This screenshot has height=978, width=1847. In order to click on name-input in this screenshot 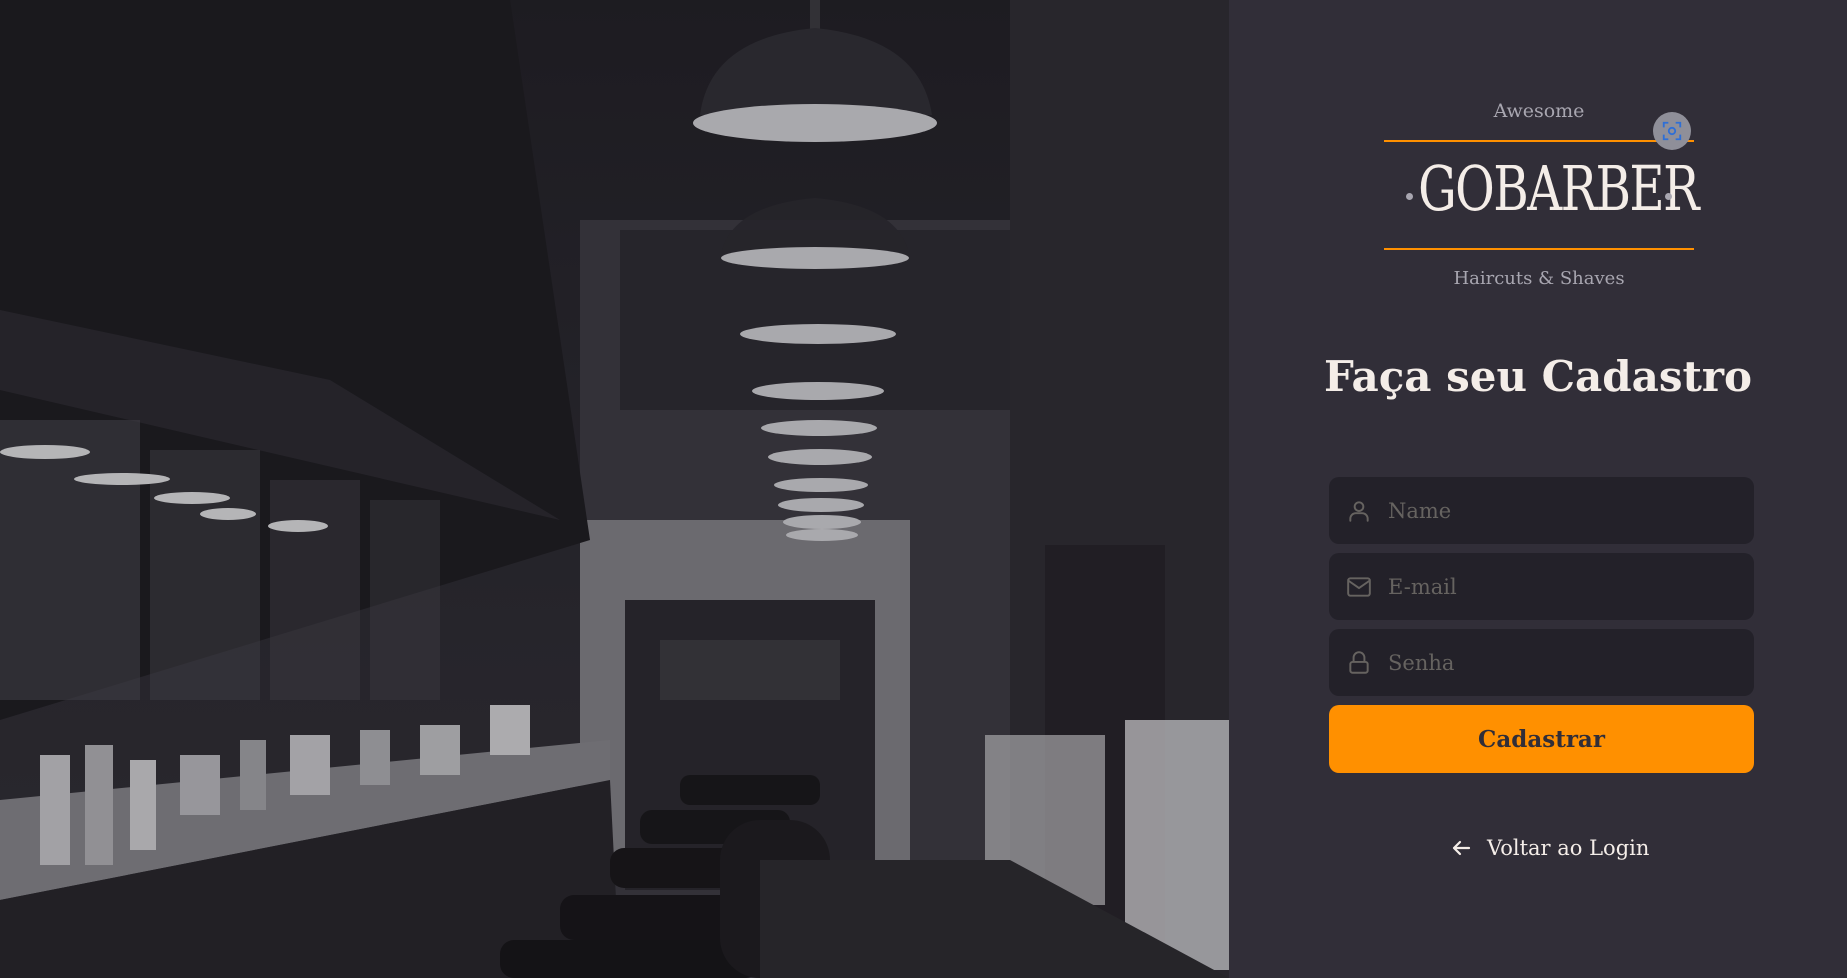, I will do `click(1571, 510)`.